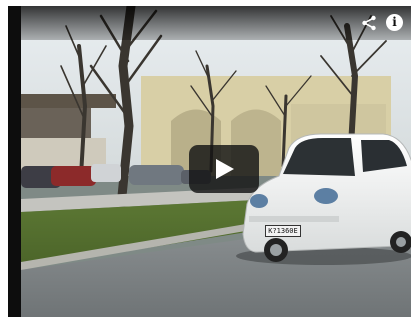 The height and width of the screenshot is (317, 415). I want to click on license-plate: K?1360E, so click(283, 231).